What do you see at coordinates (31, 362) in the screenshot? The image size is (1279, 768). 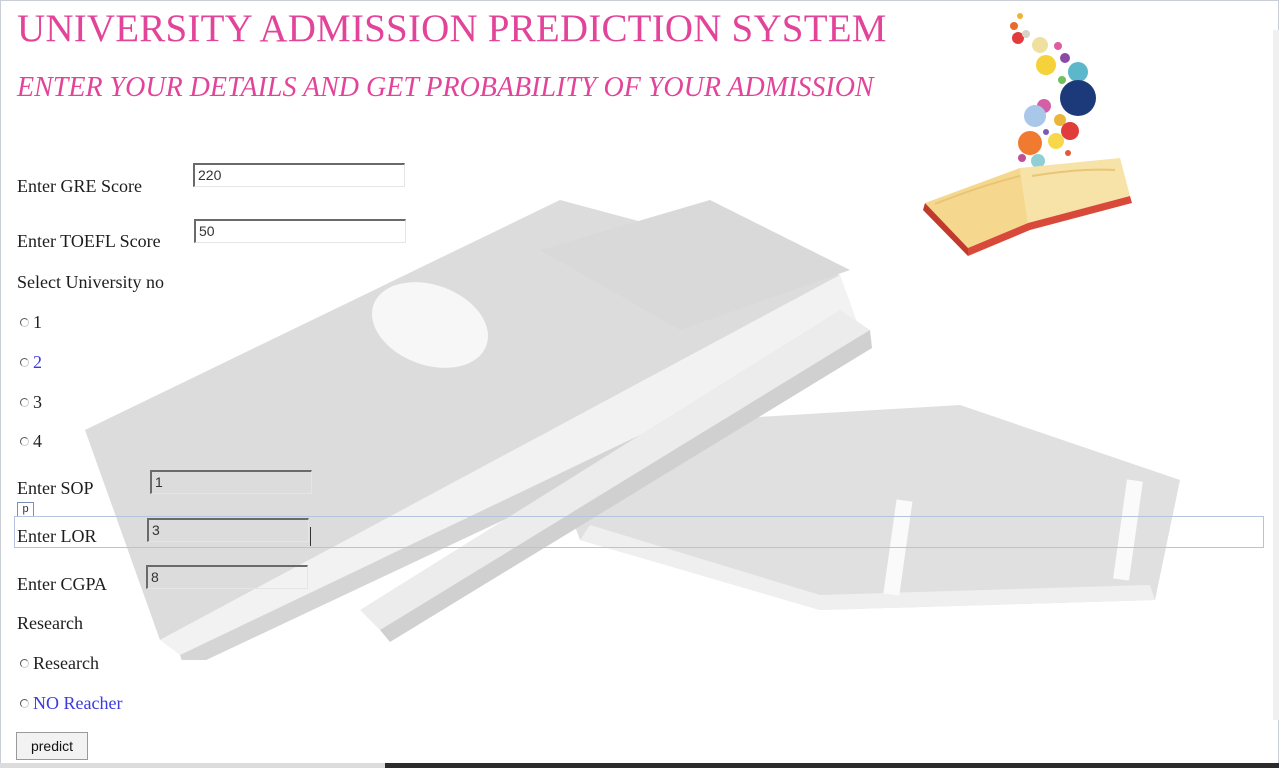 I see `university-option-2: 2` at bounding box center [31, 362].